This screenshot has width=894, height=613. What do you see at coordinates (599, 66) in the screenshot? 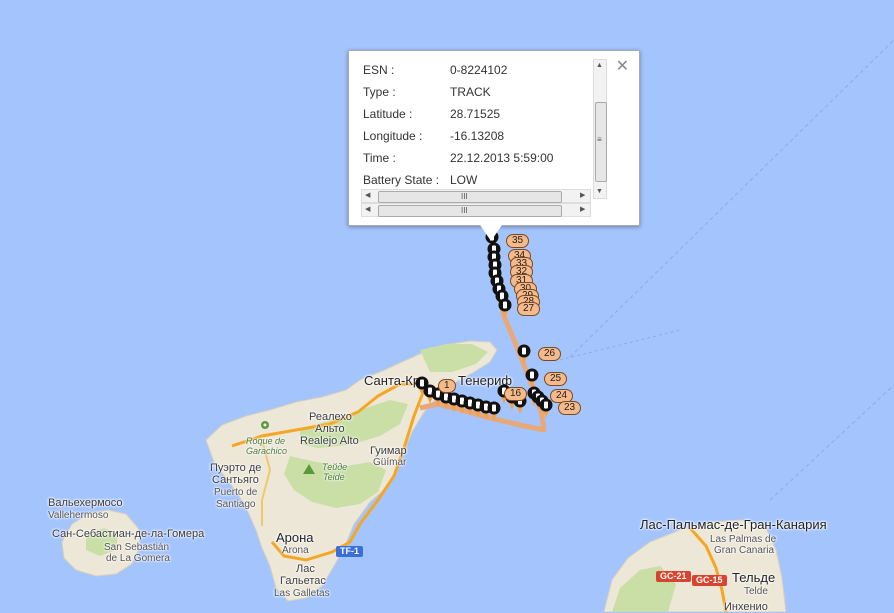
I see `scroll-up-icon: ▲` at bounding box center [599, 66].